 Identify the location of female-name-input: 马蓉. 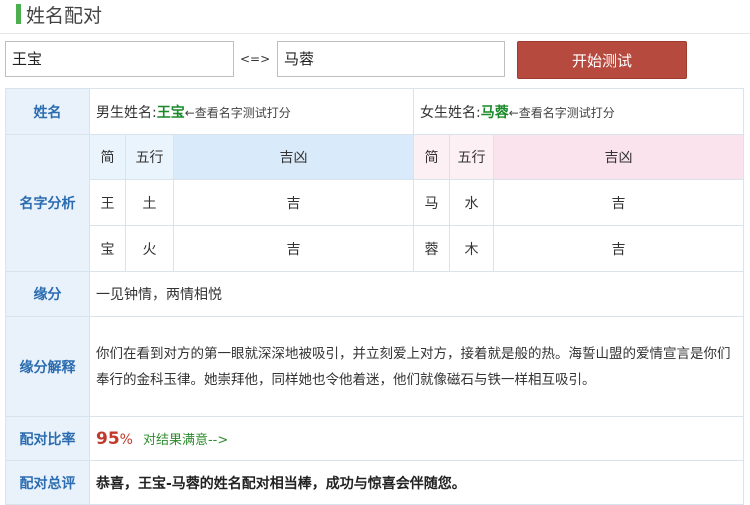
(391, 59).